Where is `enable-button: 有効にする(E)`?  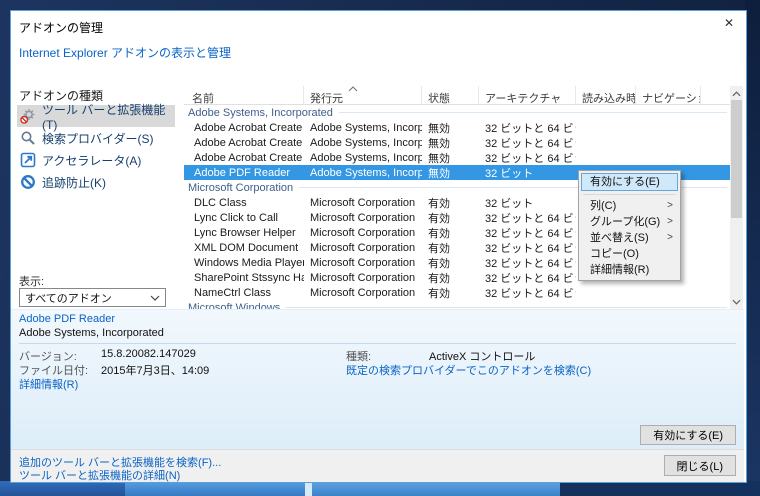
enable-button: 有効にする(E) is located at coordinates (688, 435).